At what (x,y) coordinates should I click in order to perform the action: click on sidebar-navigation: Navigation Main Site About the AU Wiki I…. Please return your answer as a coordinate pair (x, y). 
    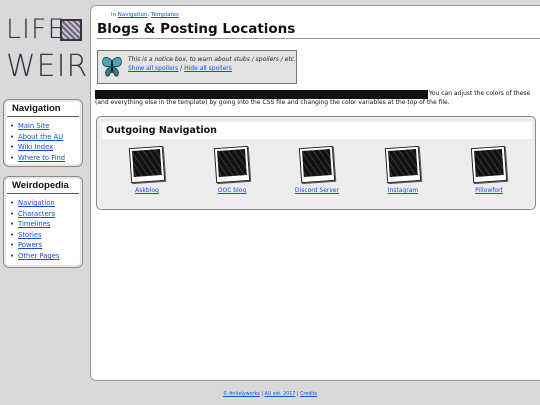
    Looking at the image, I should click on (43, 133).